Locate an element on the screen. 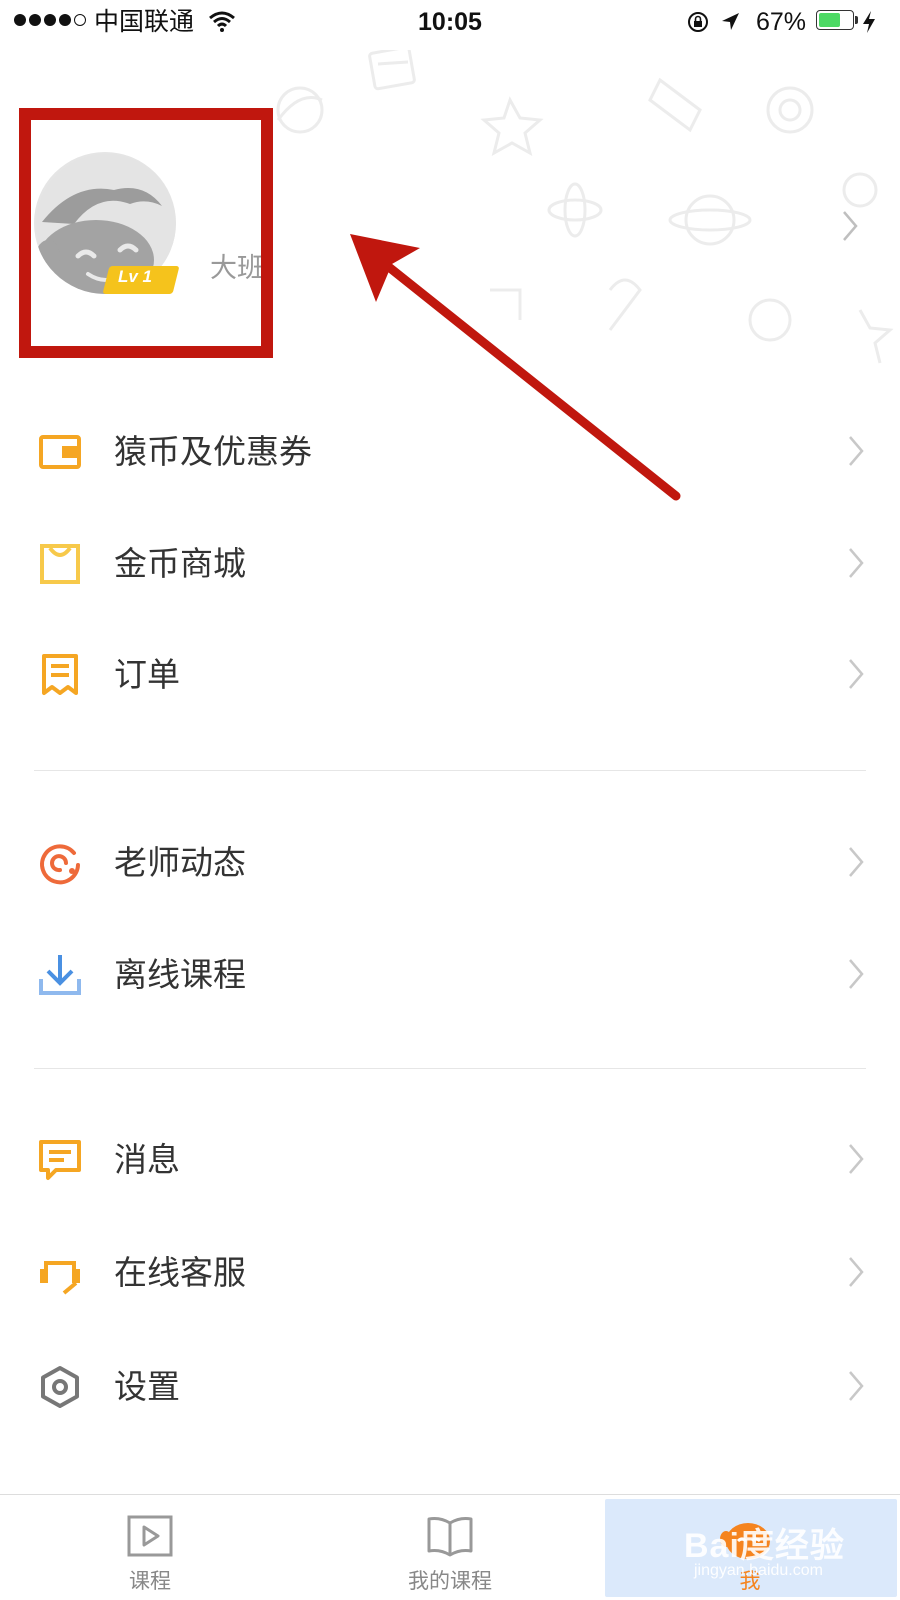 The width and height of the screenshot is (900, 1600). menu-label: 订单 is located at coordinates (147, 674).